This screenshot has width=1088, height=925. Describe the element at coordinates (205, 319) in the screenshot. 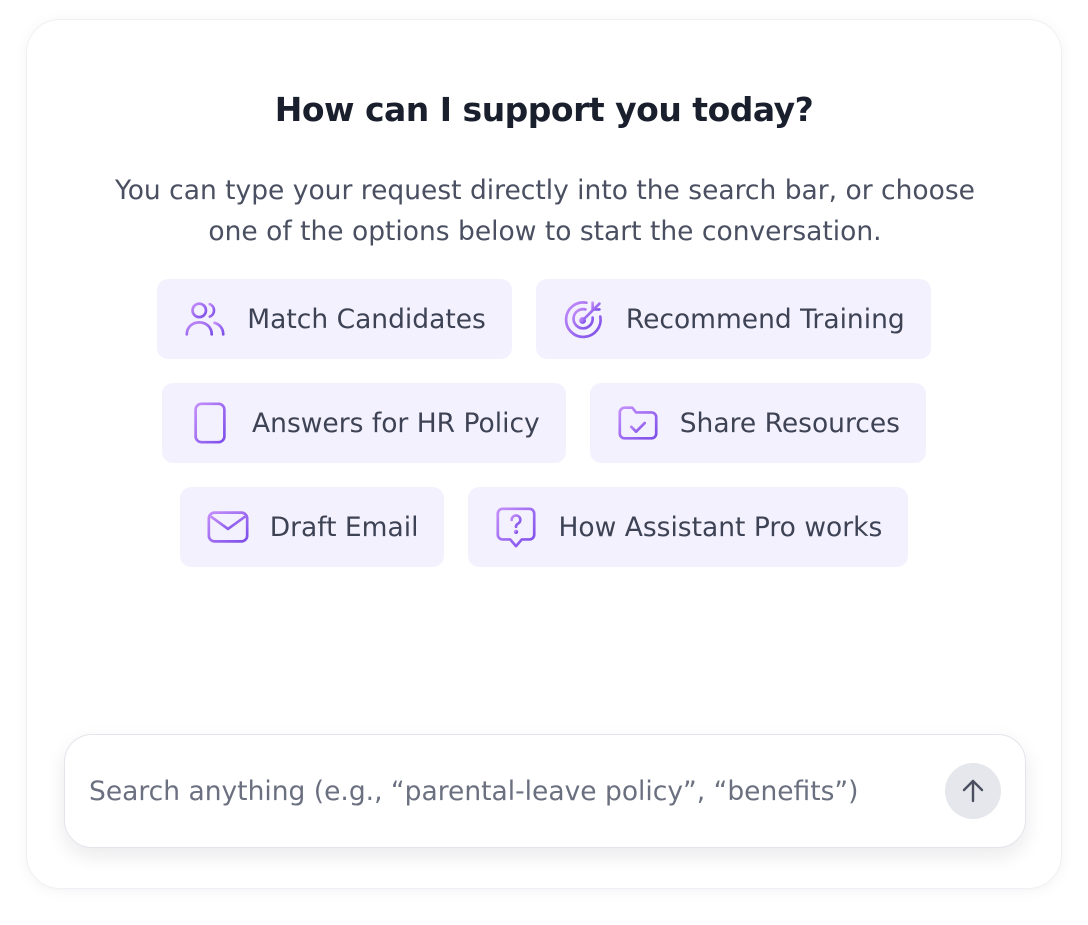

I see `users-icon` at that location.